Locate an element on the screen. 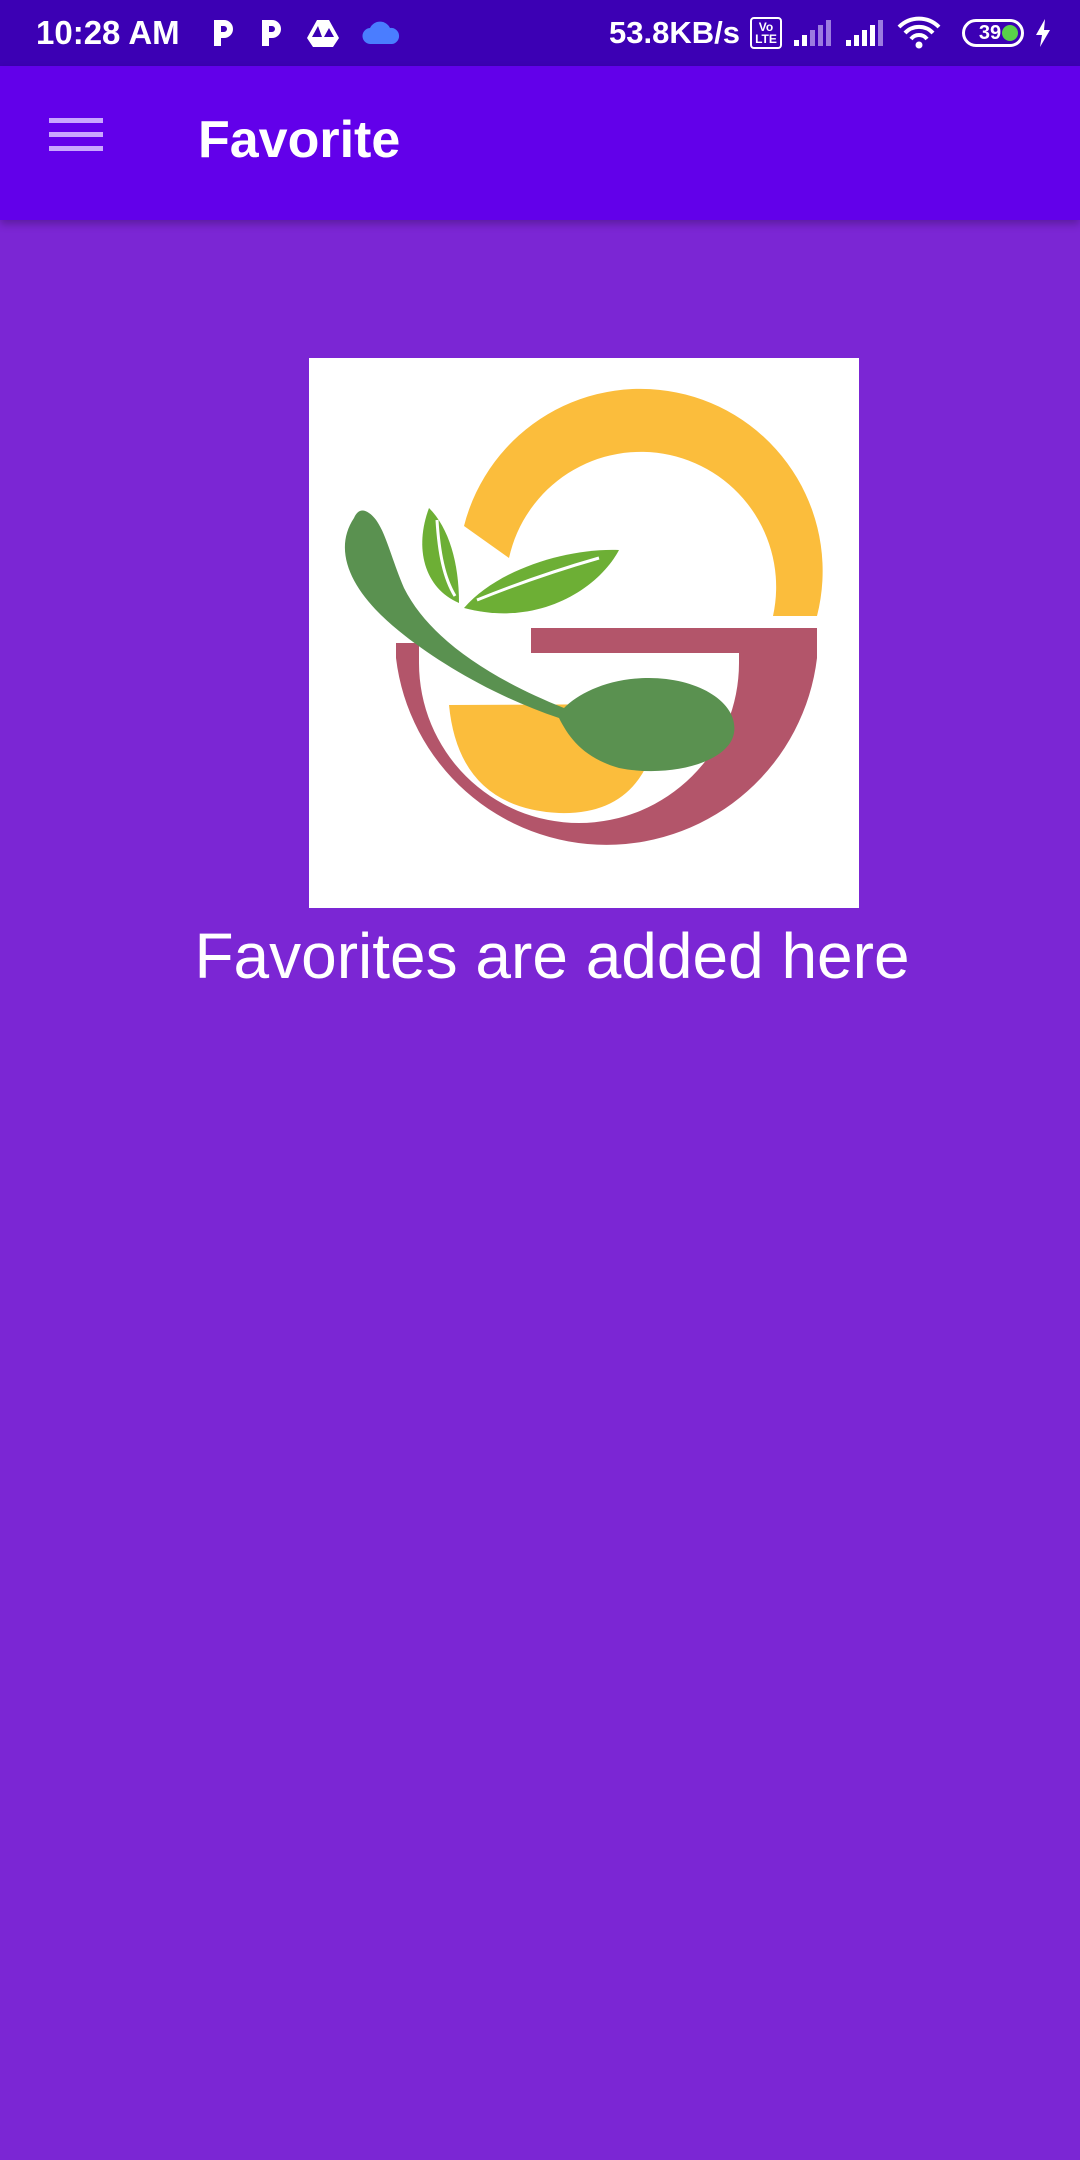 The image size is (1080, 2160). status-bar: 10:28 AM 53.8KB/s Vo LTE 39 is located at coordinates (540, 33).